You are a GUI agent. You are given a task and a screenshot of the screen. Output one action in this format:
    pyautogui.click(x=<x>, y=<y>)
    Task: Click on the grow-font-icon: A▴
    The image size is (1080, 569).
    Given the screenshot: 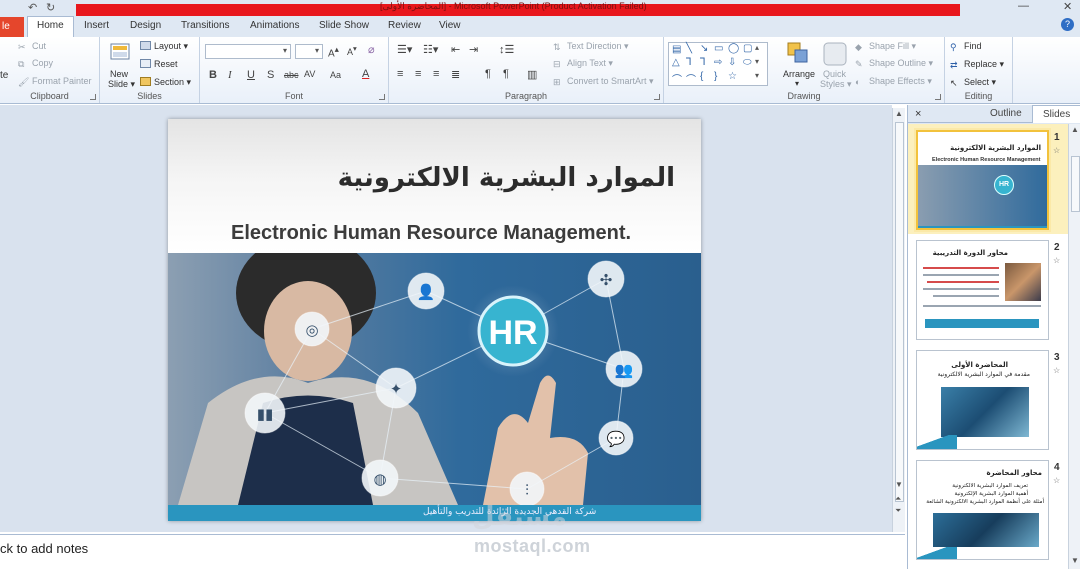 What is the action you would take?
    pyautogui.click(x=333, y=51)
    